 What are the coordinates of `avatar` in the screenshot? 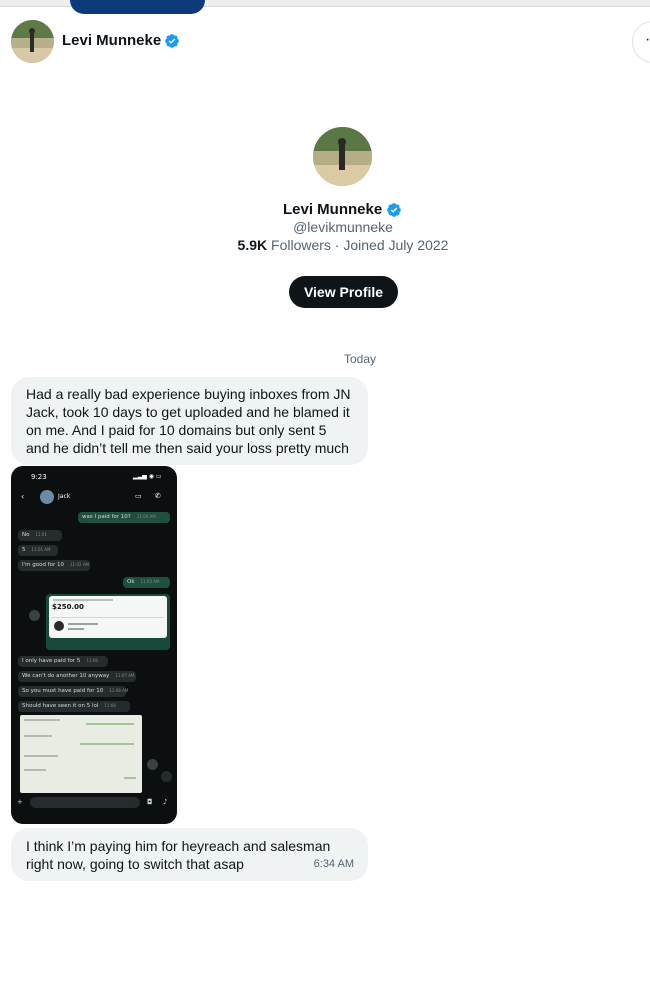 It's located at (32, 41).